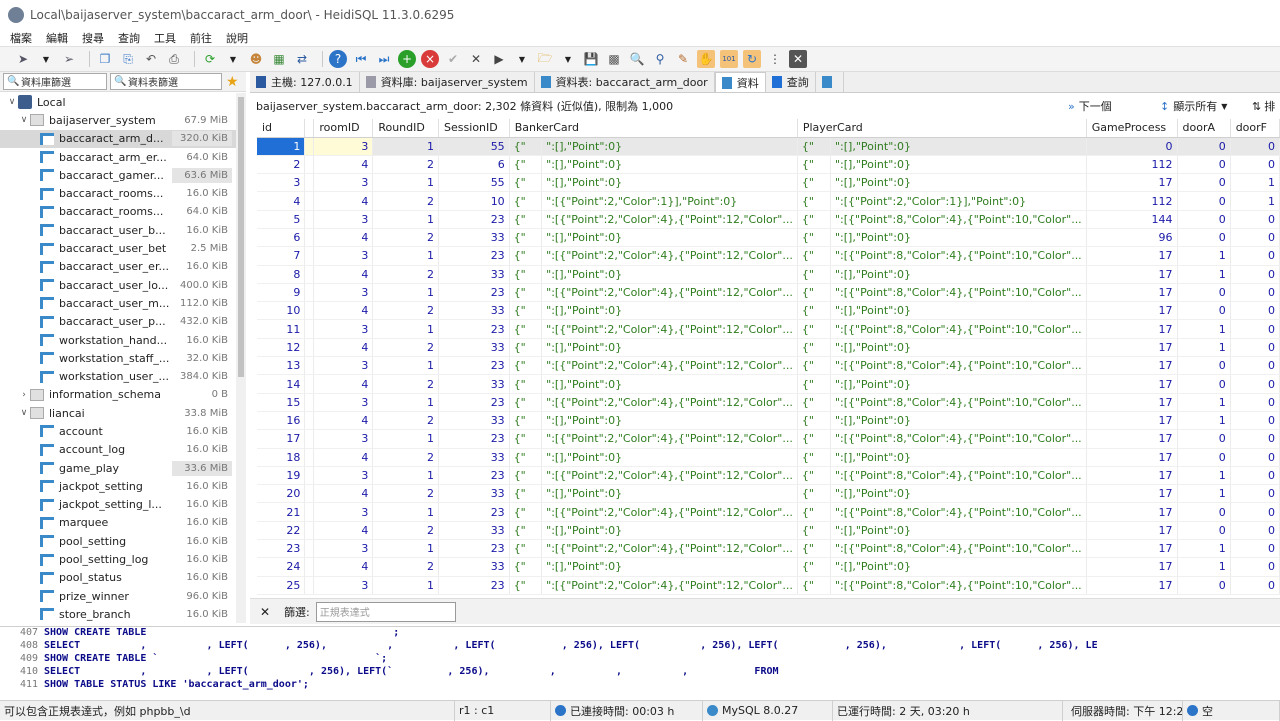 The height and width of the screenshot is (721, 1280). What do you see at coordinates (660, 59) in the screenshot?
I see `search-icon: ⚲` at bounding box center [660, 59].